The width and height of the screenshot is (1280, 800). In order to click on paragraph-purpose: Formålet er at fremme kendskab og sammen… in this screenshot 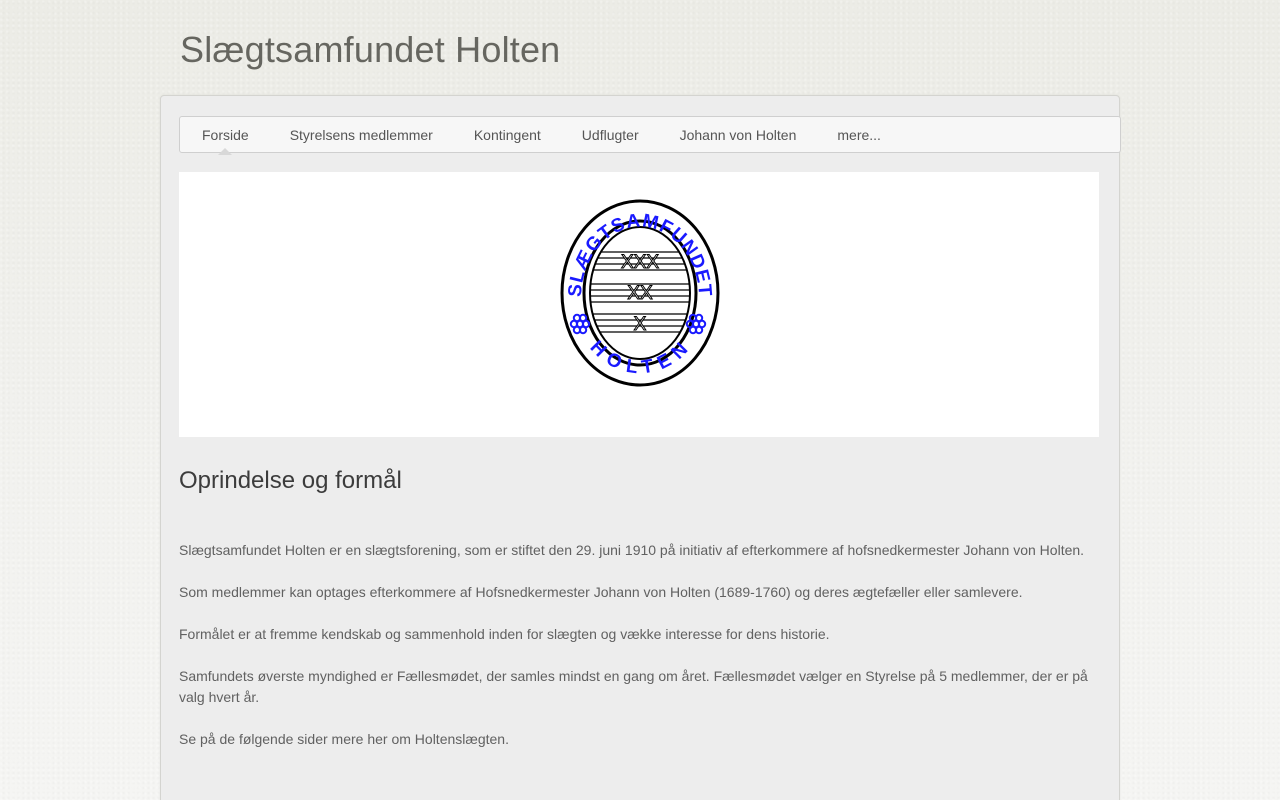, I will do `click(504, 634)`.